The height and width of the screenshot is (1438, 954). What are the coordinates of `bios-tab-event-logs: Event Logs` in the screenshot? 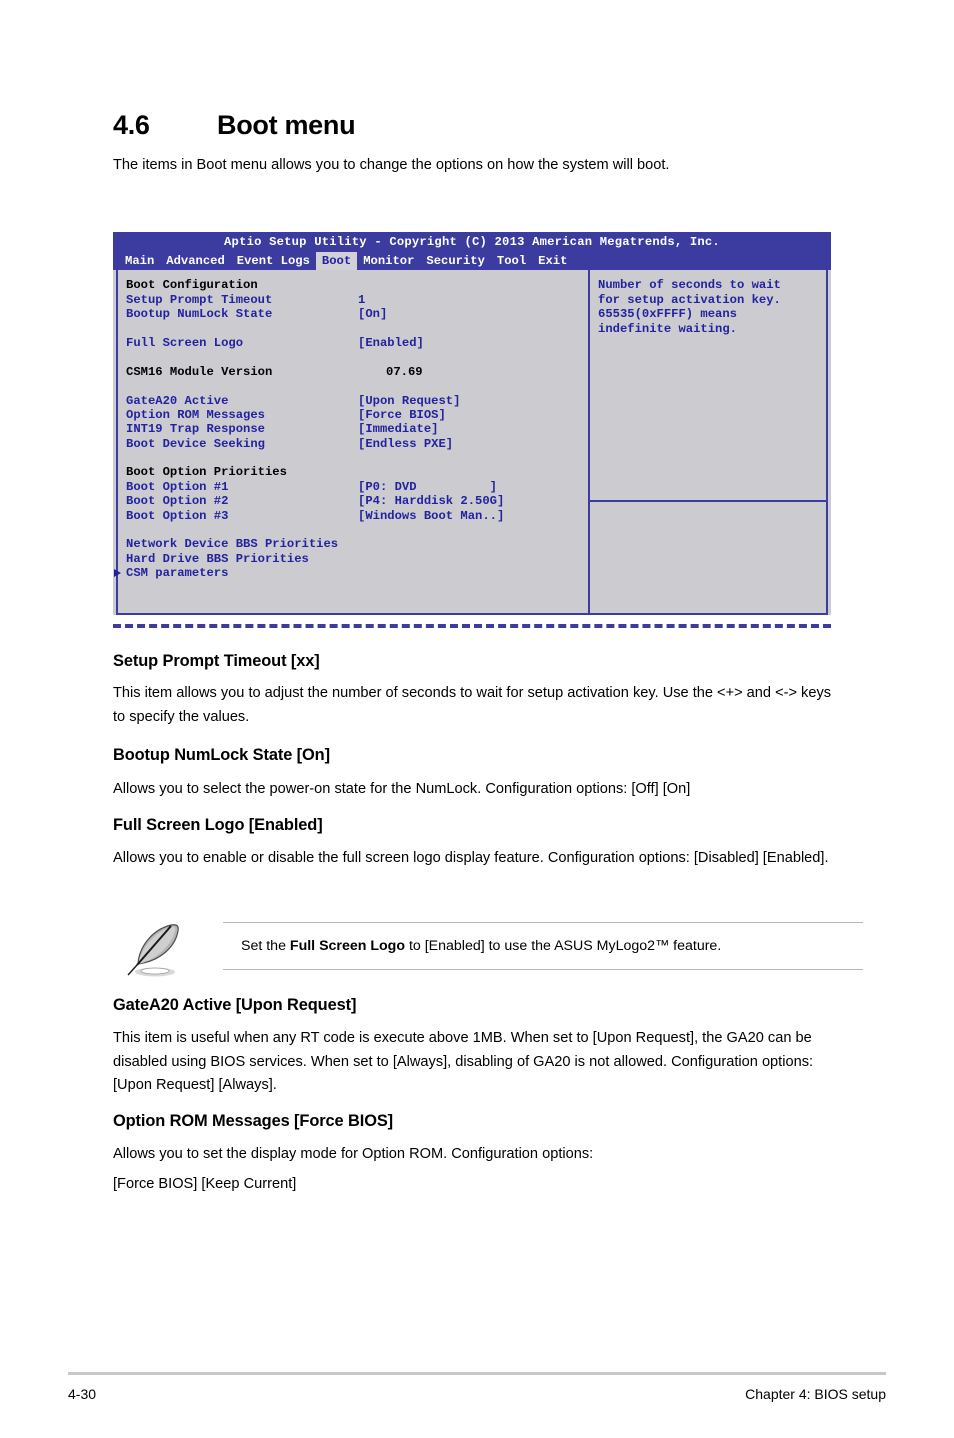 It's located at (273, 261).